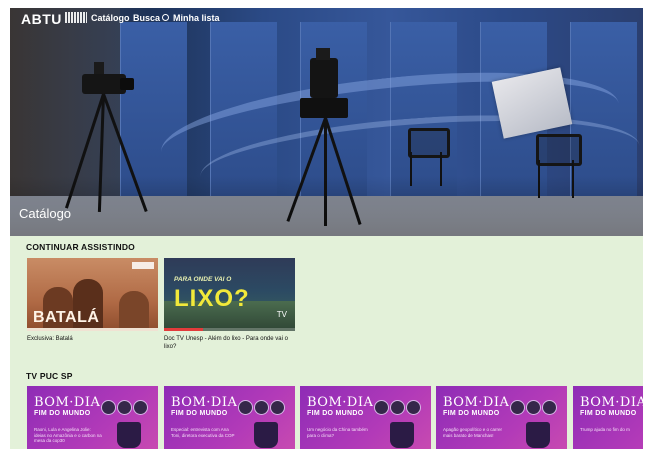  Describe the element at coordinates (229, 329) in the screenshot. I see `watch-progress` at that location.